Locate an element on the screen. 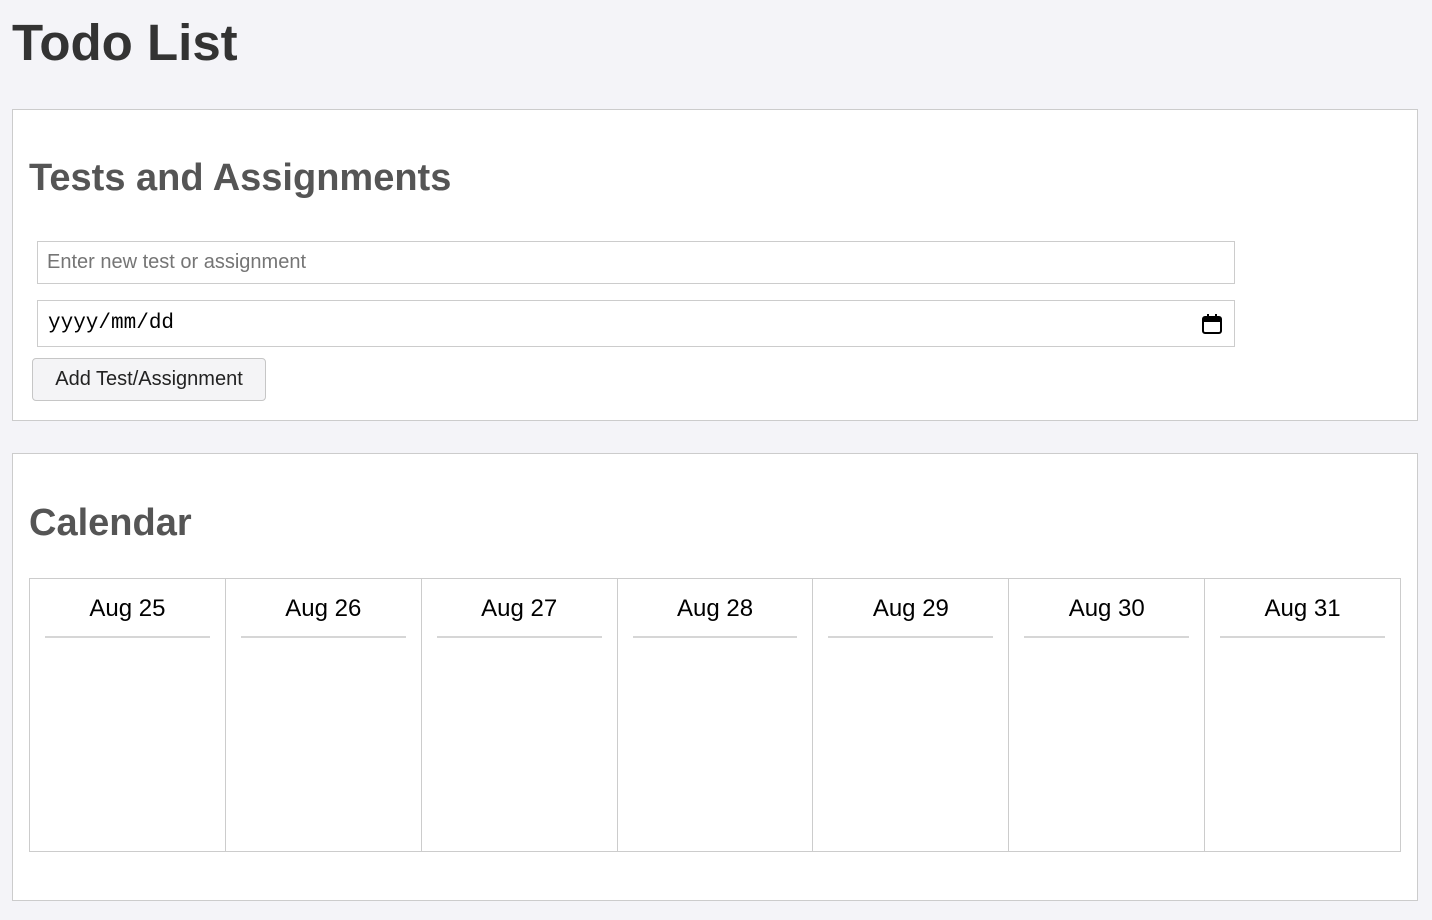  calendar-day-header: Aug 31 is located at coordinates (1303, 608).